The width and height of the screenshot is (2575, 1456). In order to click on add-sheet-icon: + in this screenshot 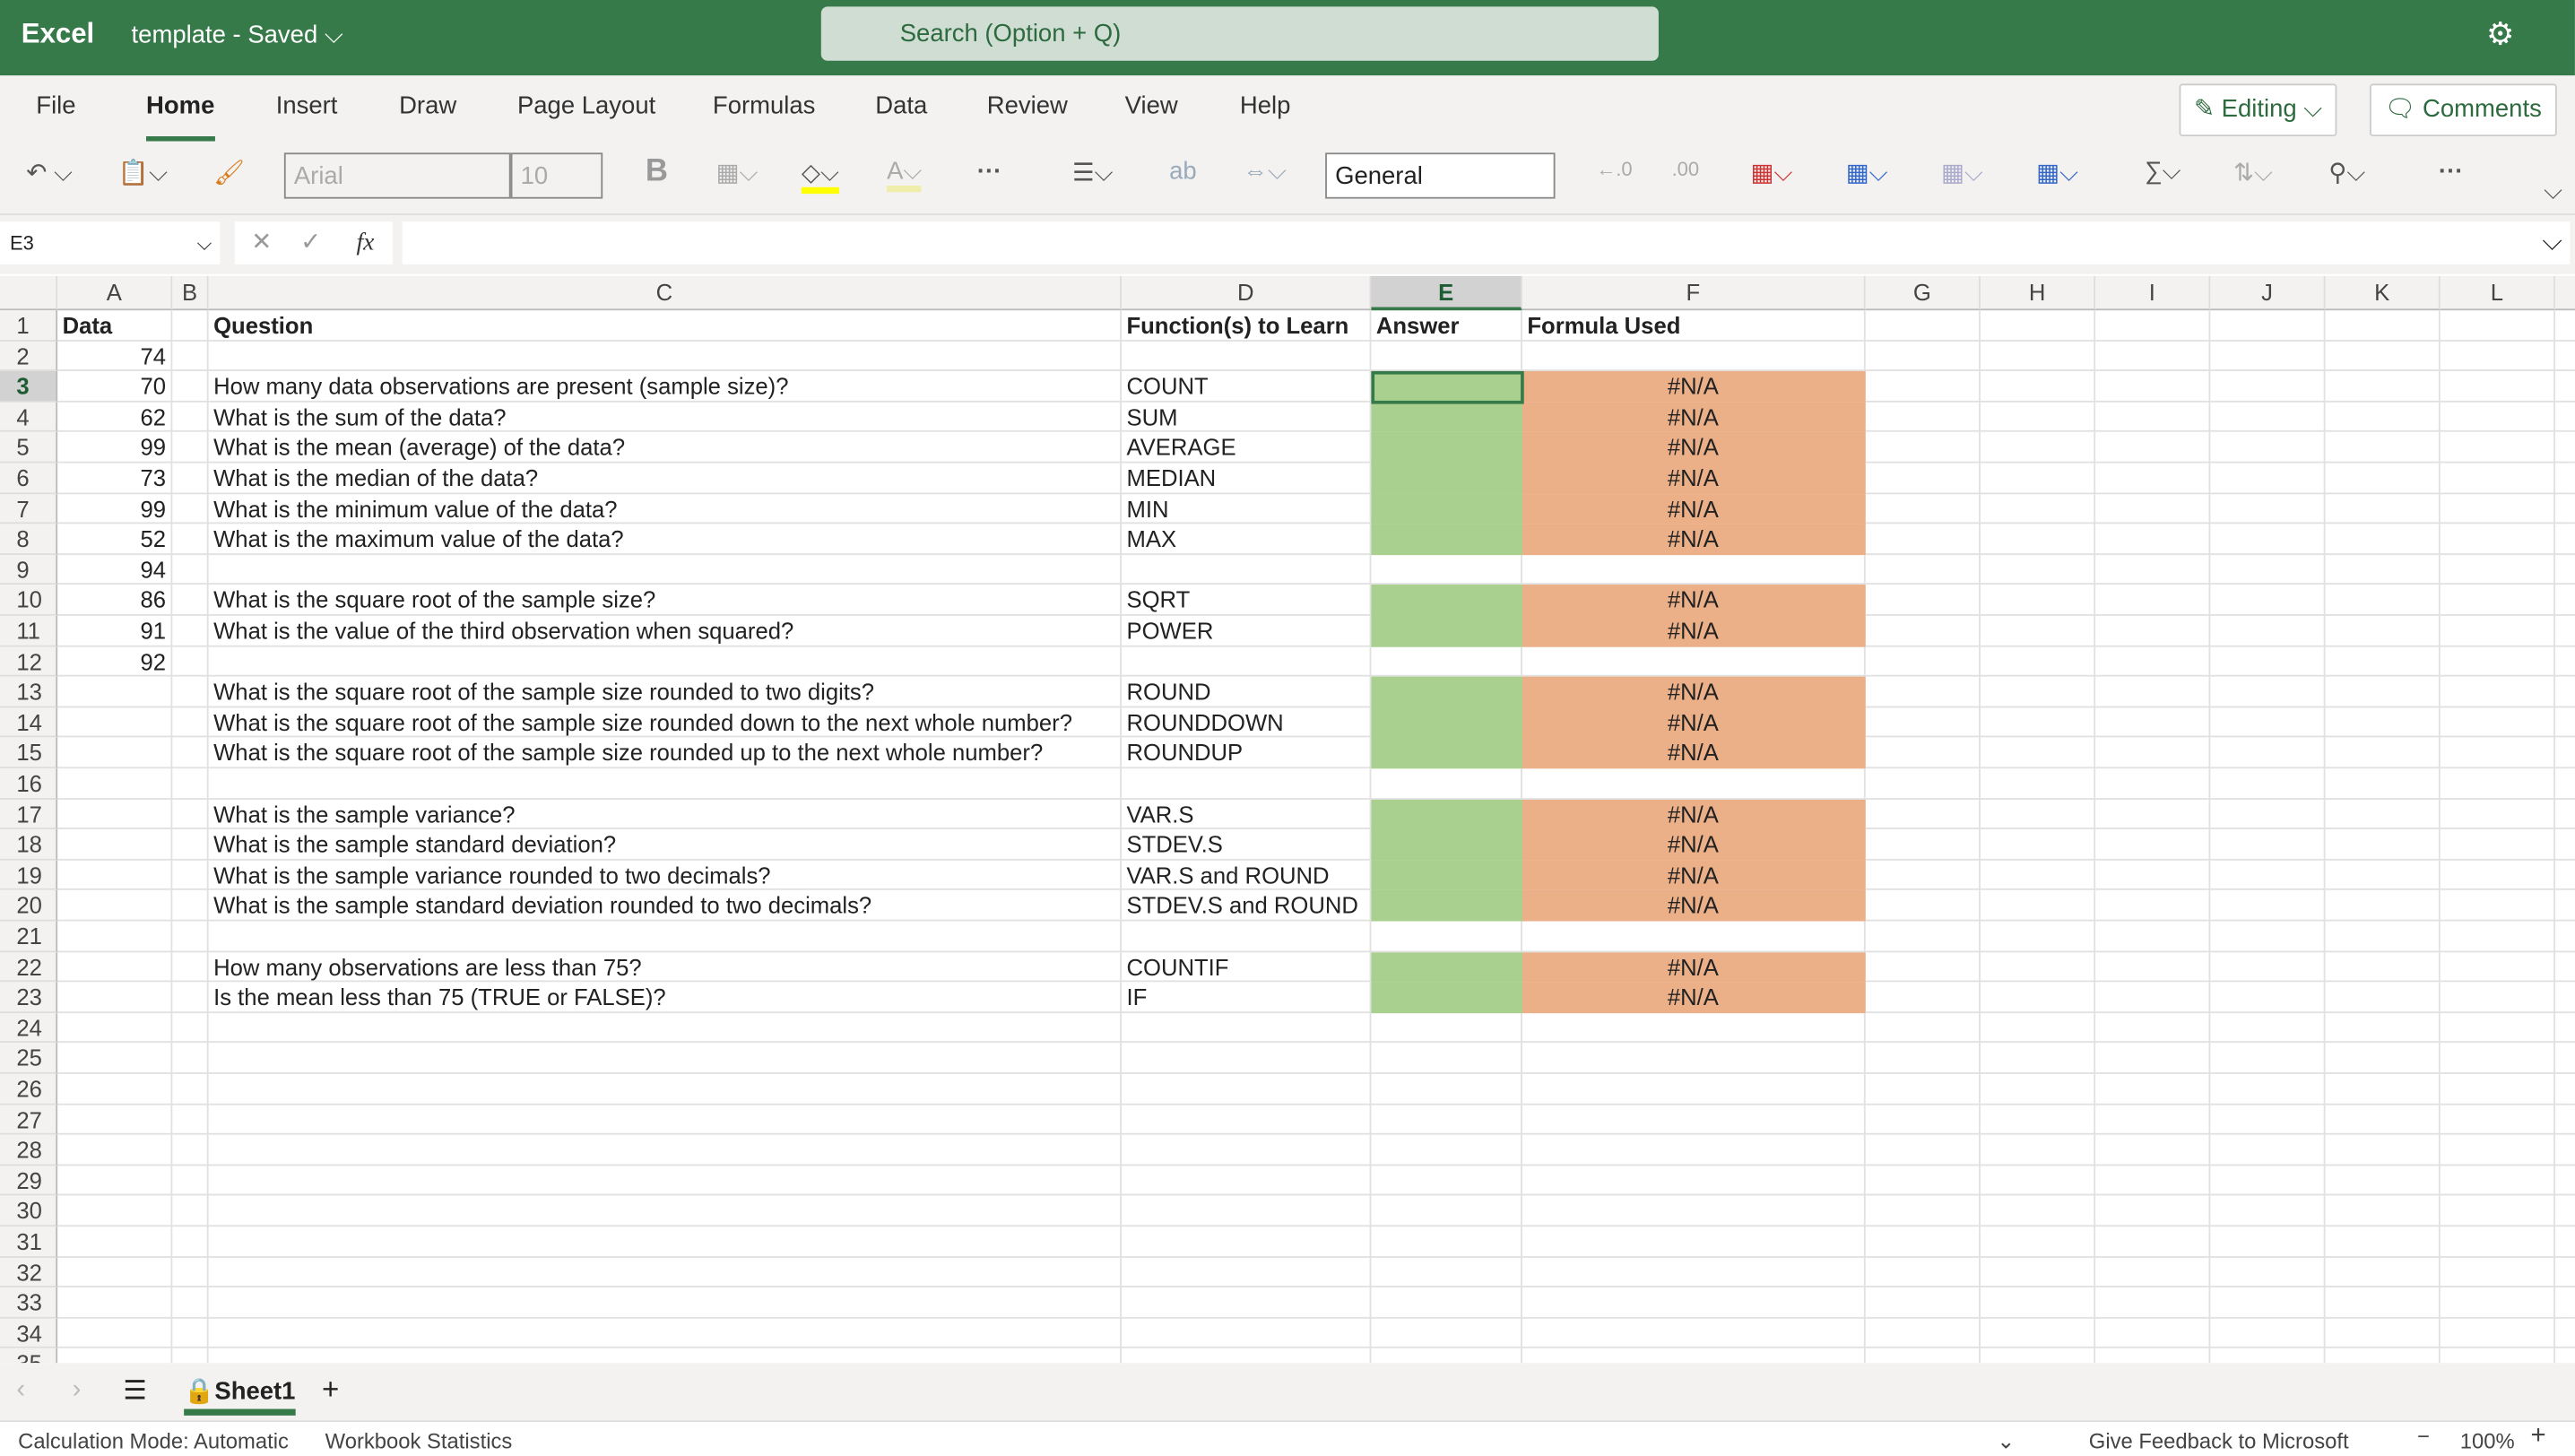, I will do `click(330, 1390)`.